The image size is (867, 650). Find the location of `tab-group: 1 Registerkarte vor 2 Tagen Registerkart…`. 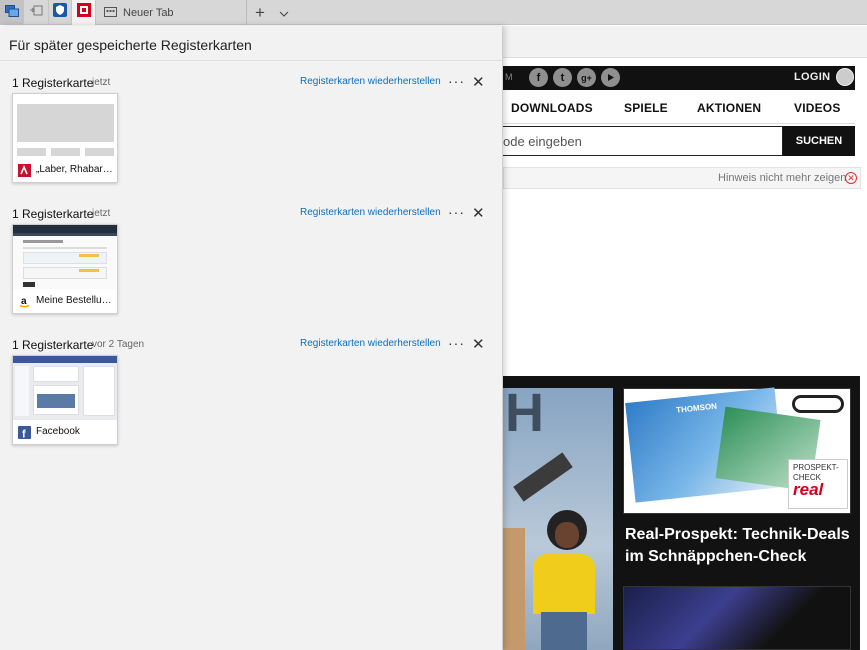

tab-group: 1 Registerkarte vor 2 Tagen Registerkart… is located at coordinates (251, 401).